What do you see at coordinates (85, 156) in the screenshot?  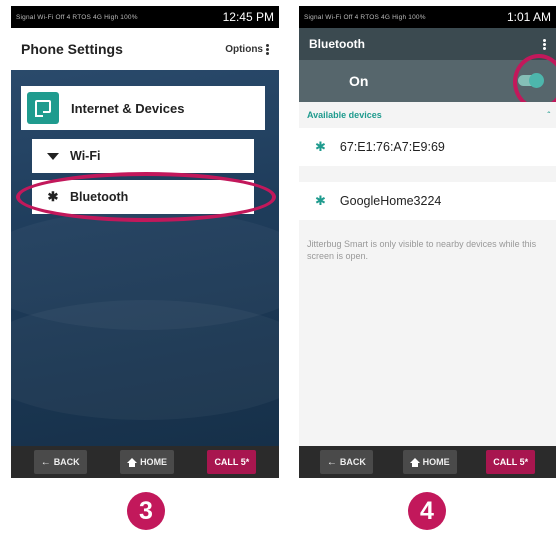 I see `menu-item-label: Wi-Fi` at bounding box center [85, 156].